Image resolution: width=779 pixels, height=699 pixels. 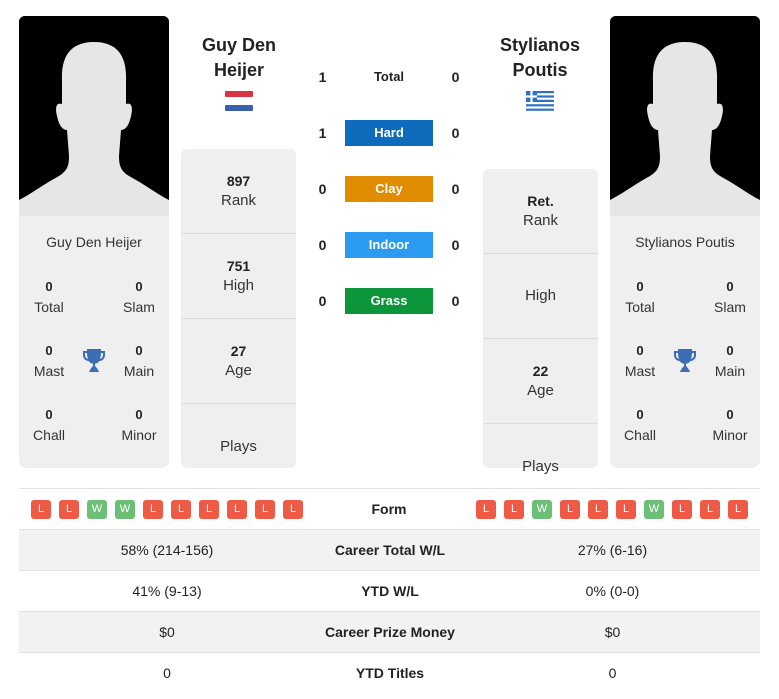 I want to click on info-high: High, so click(x=540, y=296).